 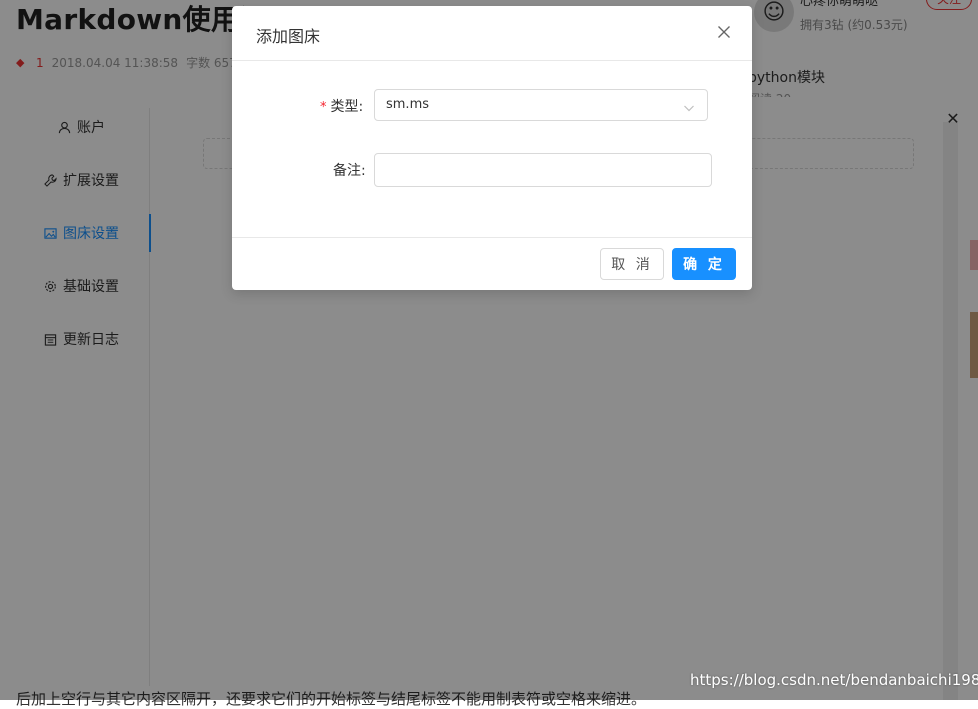 I want to click on note-input, so click(x=543, y=170).